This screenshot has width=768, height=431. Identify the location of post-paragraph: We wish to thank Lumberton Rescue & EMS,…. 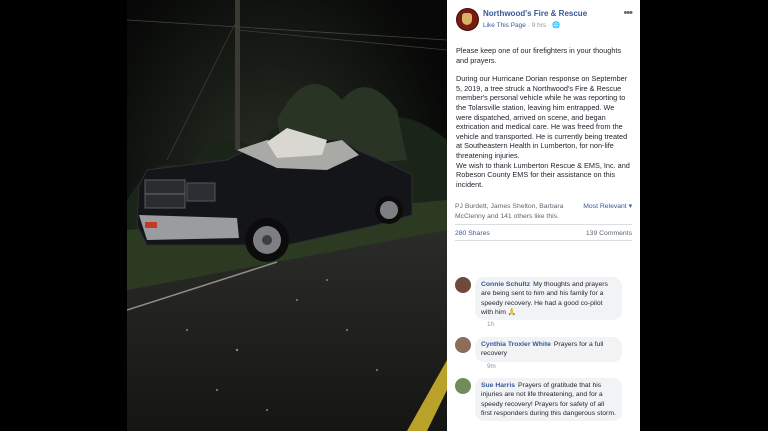
(543, 174).